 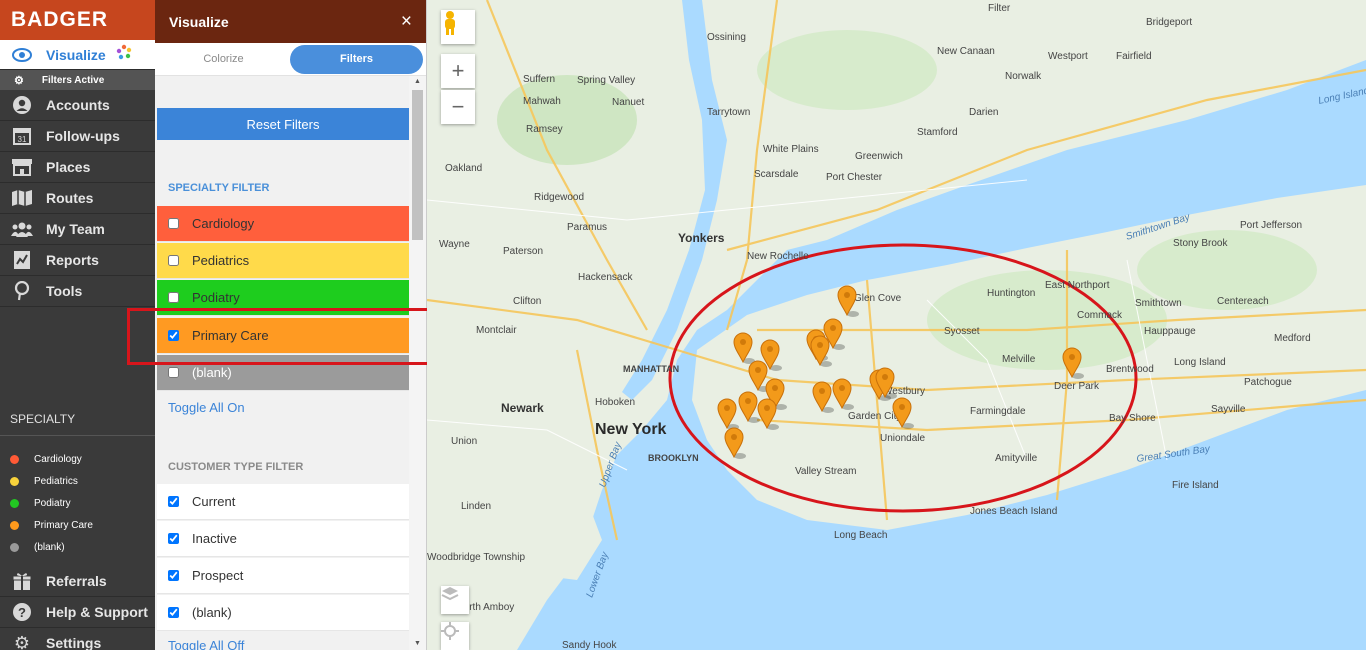 What do you see at coordinates (236, 467) in the screenshot?
I see `customer-type-filter-title: CUSTOMER TYPE FILTER` at bounding box center [236, 467].